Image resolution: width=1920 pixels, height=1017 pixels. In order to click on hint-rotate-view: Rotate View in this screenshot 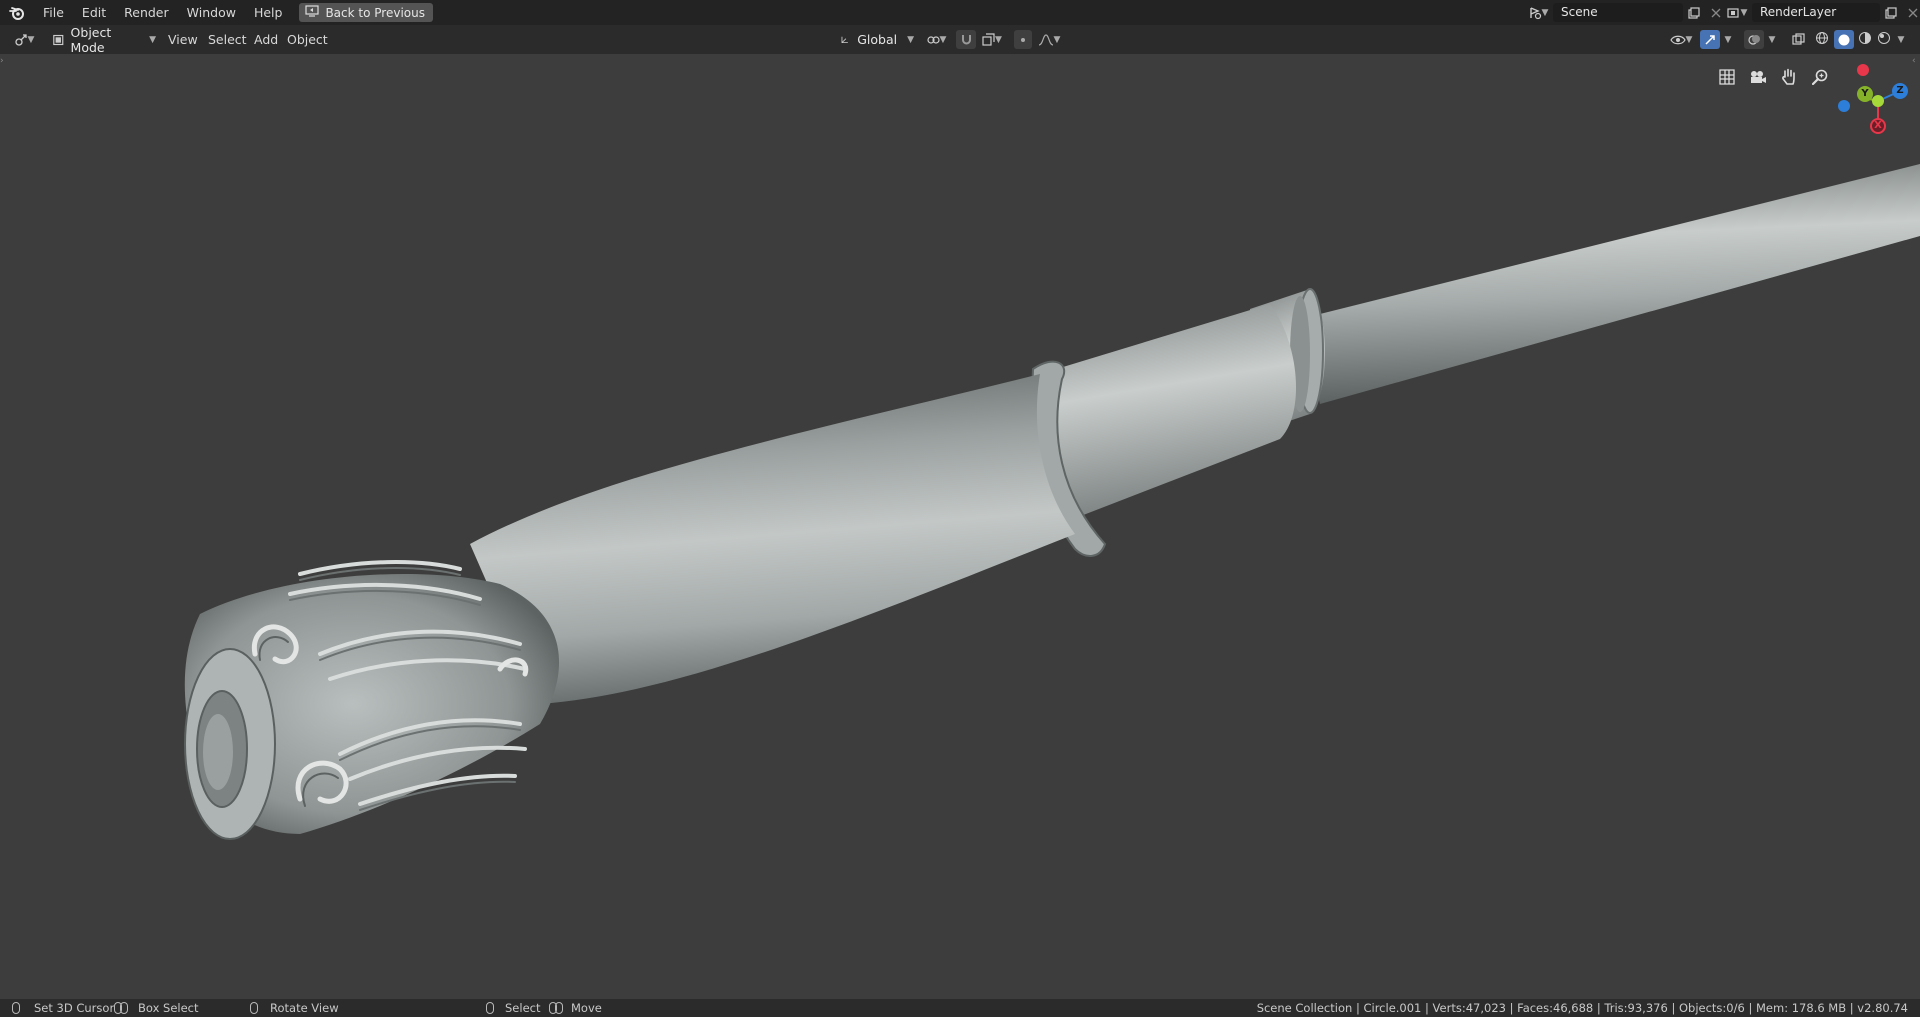, I will do `click(304, 1008)`.